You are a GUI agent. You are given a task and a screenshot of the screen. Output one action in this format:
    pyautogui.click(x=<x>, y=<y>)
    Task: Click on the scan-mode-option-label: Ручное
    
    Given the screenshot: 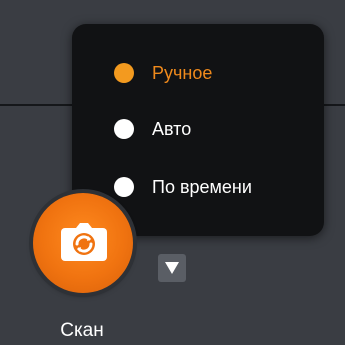 What is the action you would take?
    pyautogui.click(x=182, y=72)
    